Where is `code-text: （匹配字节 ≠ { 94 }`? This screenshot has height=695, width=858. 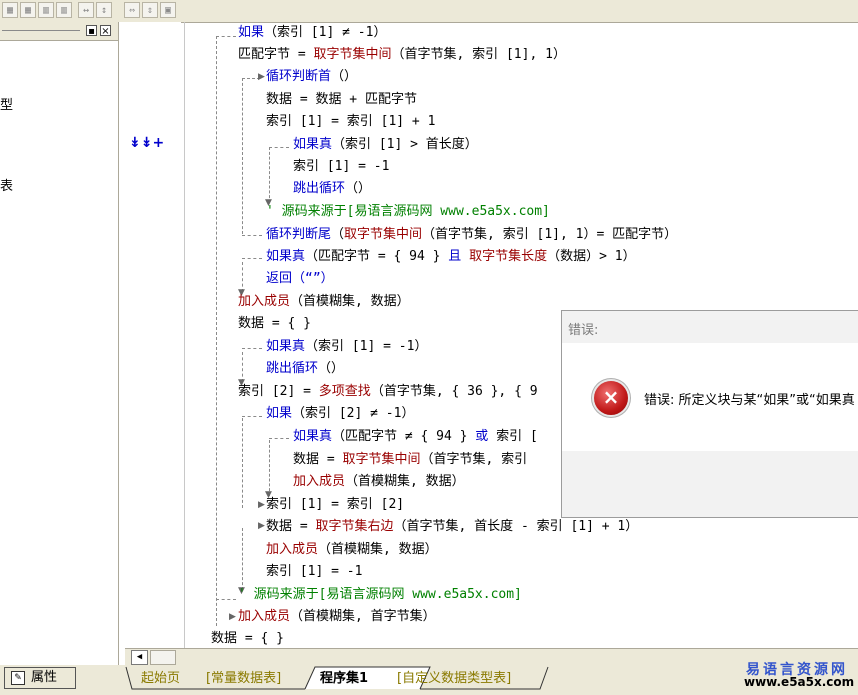 code-text: （匹配字节 ≠ { 94 } is located at coordinates (404, 436).